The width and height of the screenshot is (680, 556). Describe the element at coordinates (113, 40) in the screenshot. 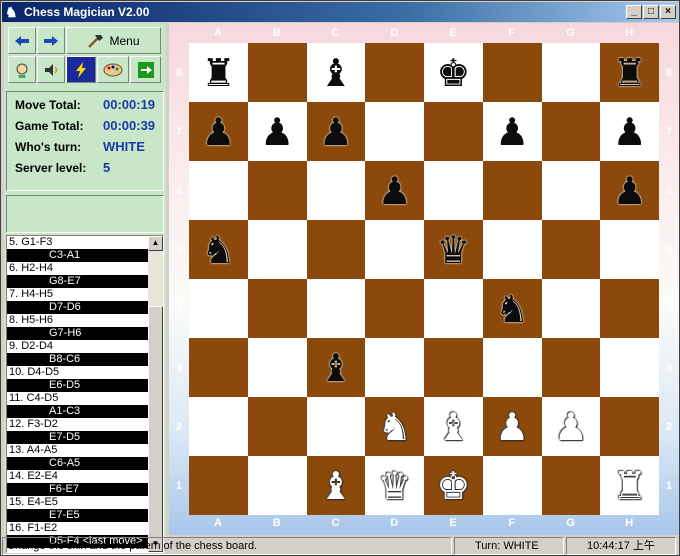

I see `menu-button: Menu` at that location.